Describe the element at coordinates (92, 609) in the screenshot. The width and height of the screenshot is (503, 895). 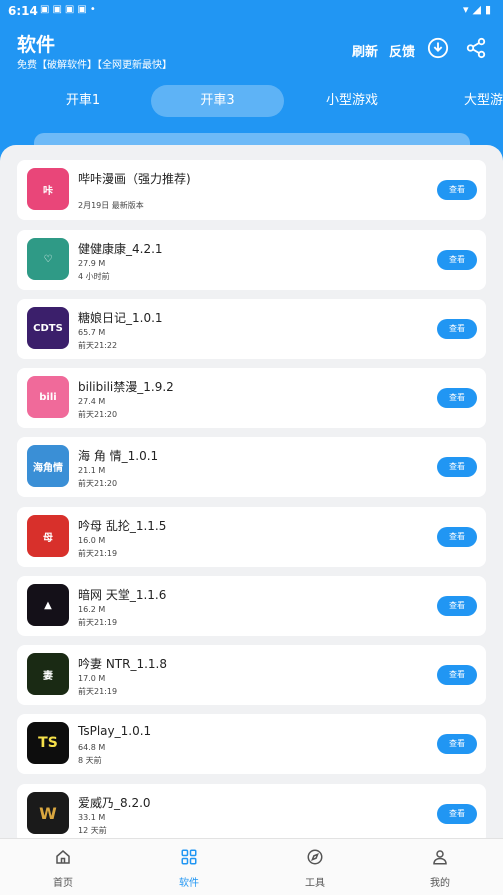
I see `app-size: 16.2 M` at that location.